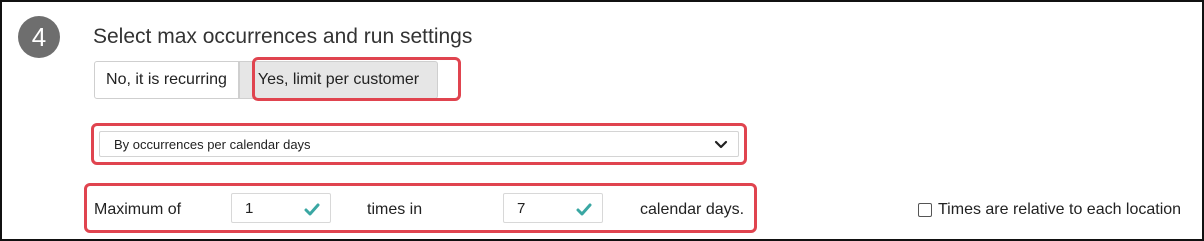 The height and width of the screenshot is (241, 1204). I want to click on max-times-input: 1, so click(281, 208).